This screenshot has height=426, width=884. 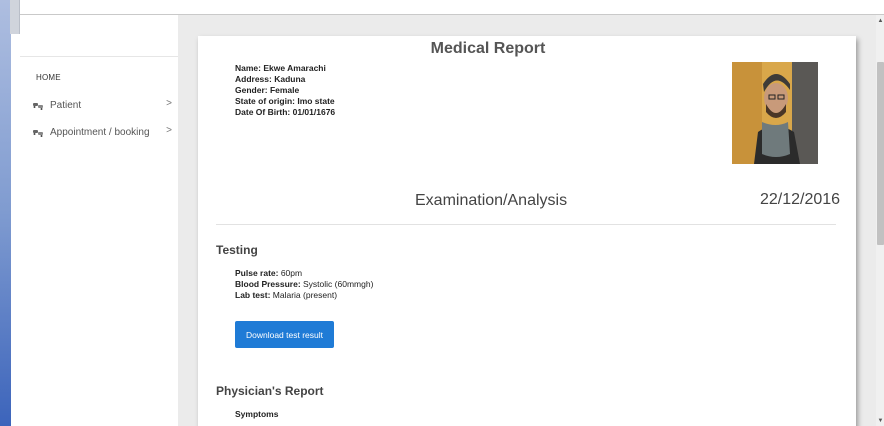 What do you see at coordinates (103, 105) in the screenshot?
I see `sidebar-item-patient: Patient >` at bounding box center [103, 105].